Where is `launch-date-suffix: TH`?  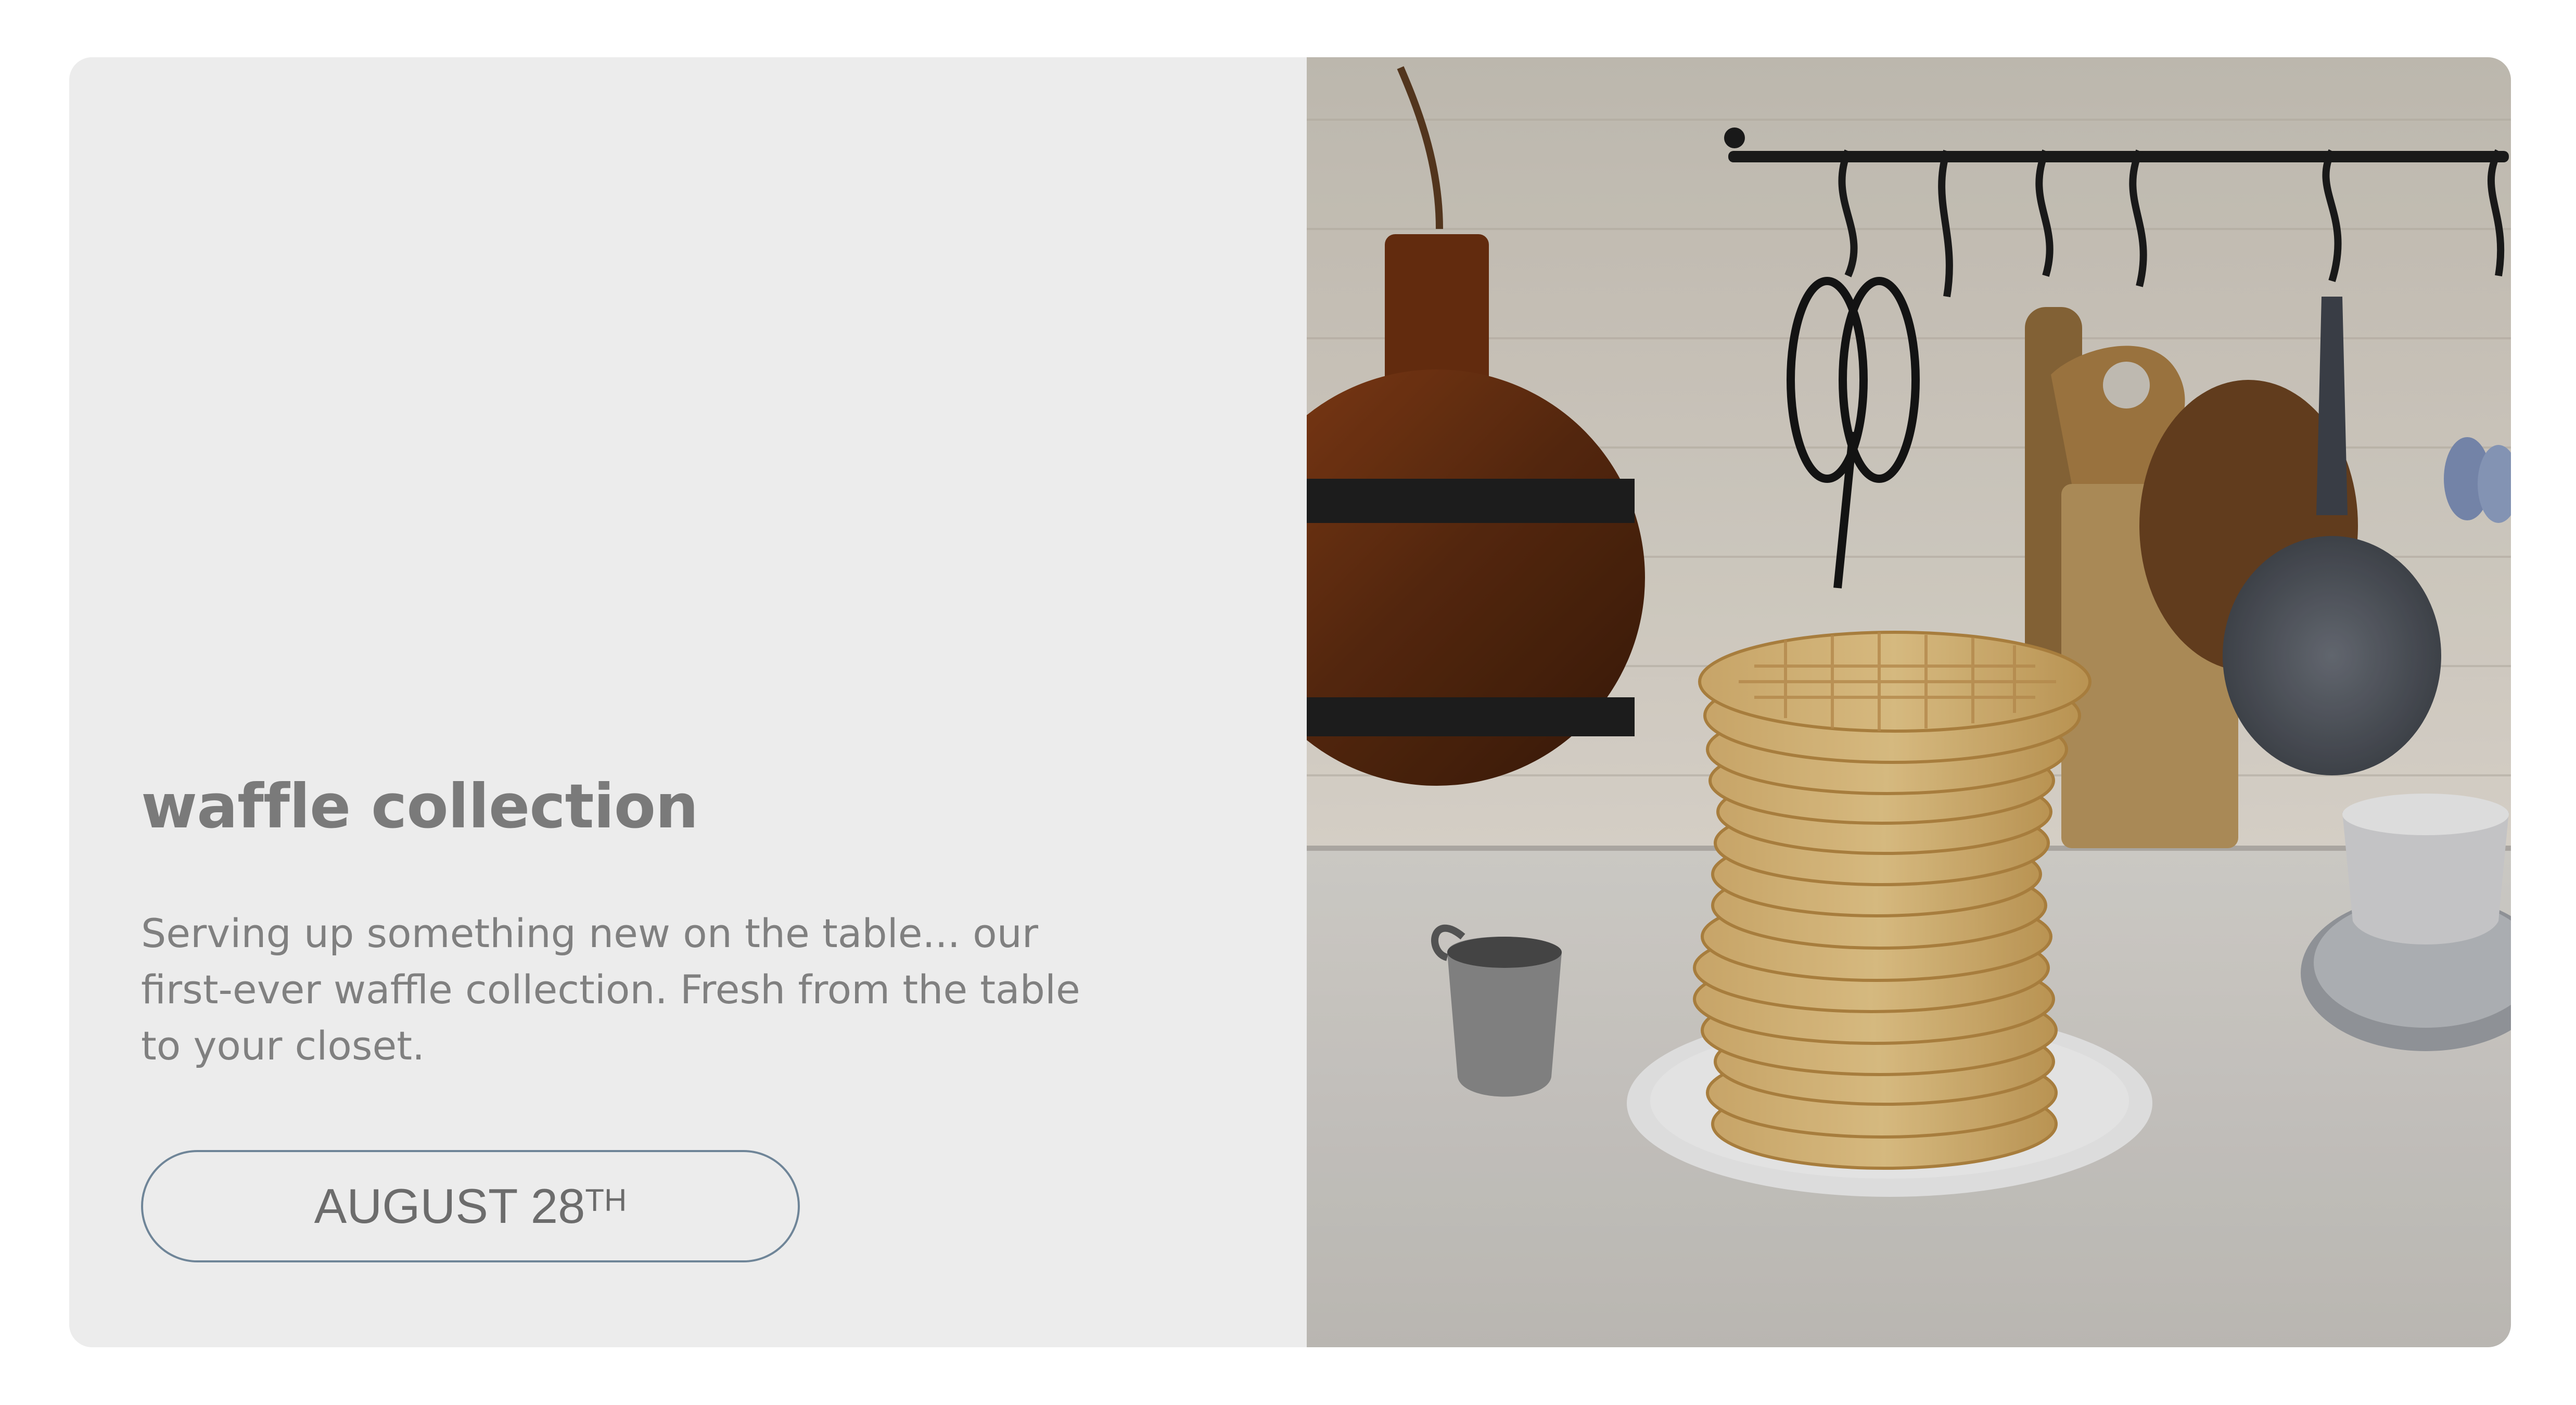
launch-date-suffix: TH is located at coordinates (606, 1200).